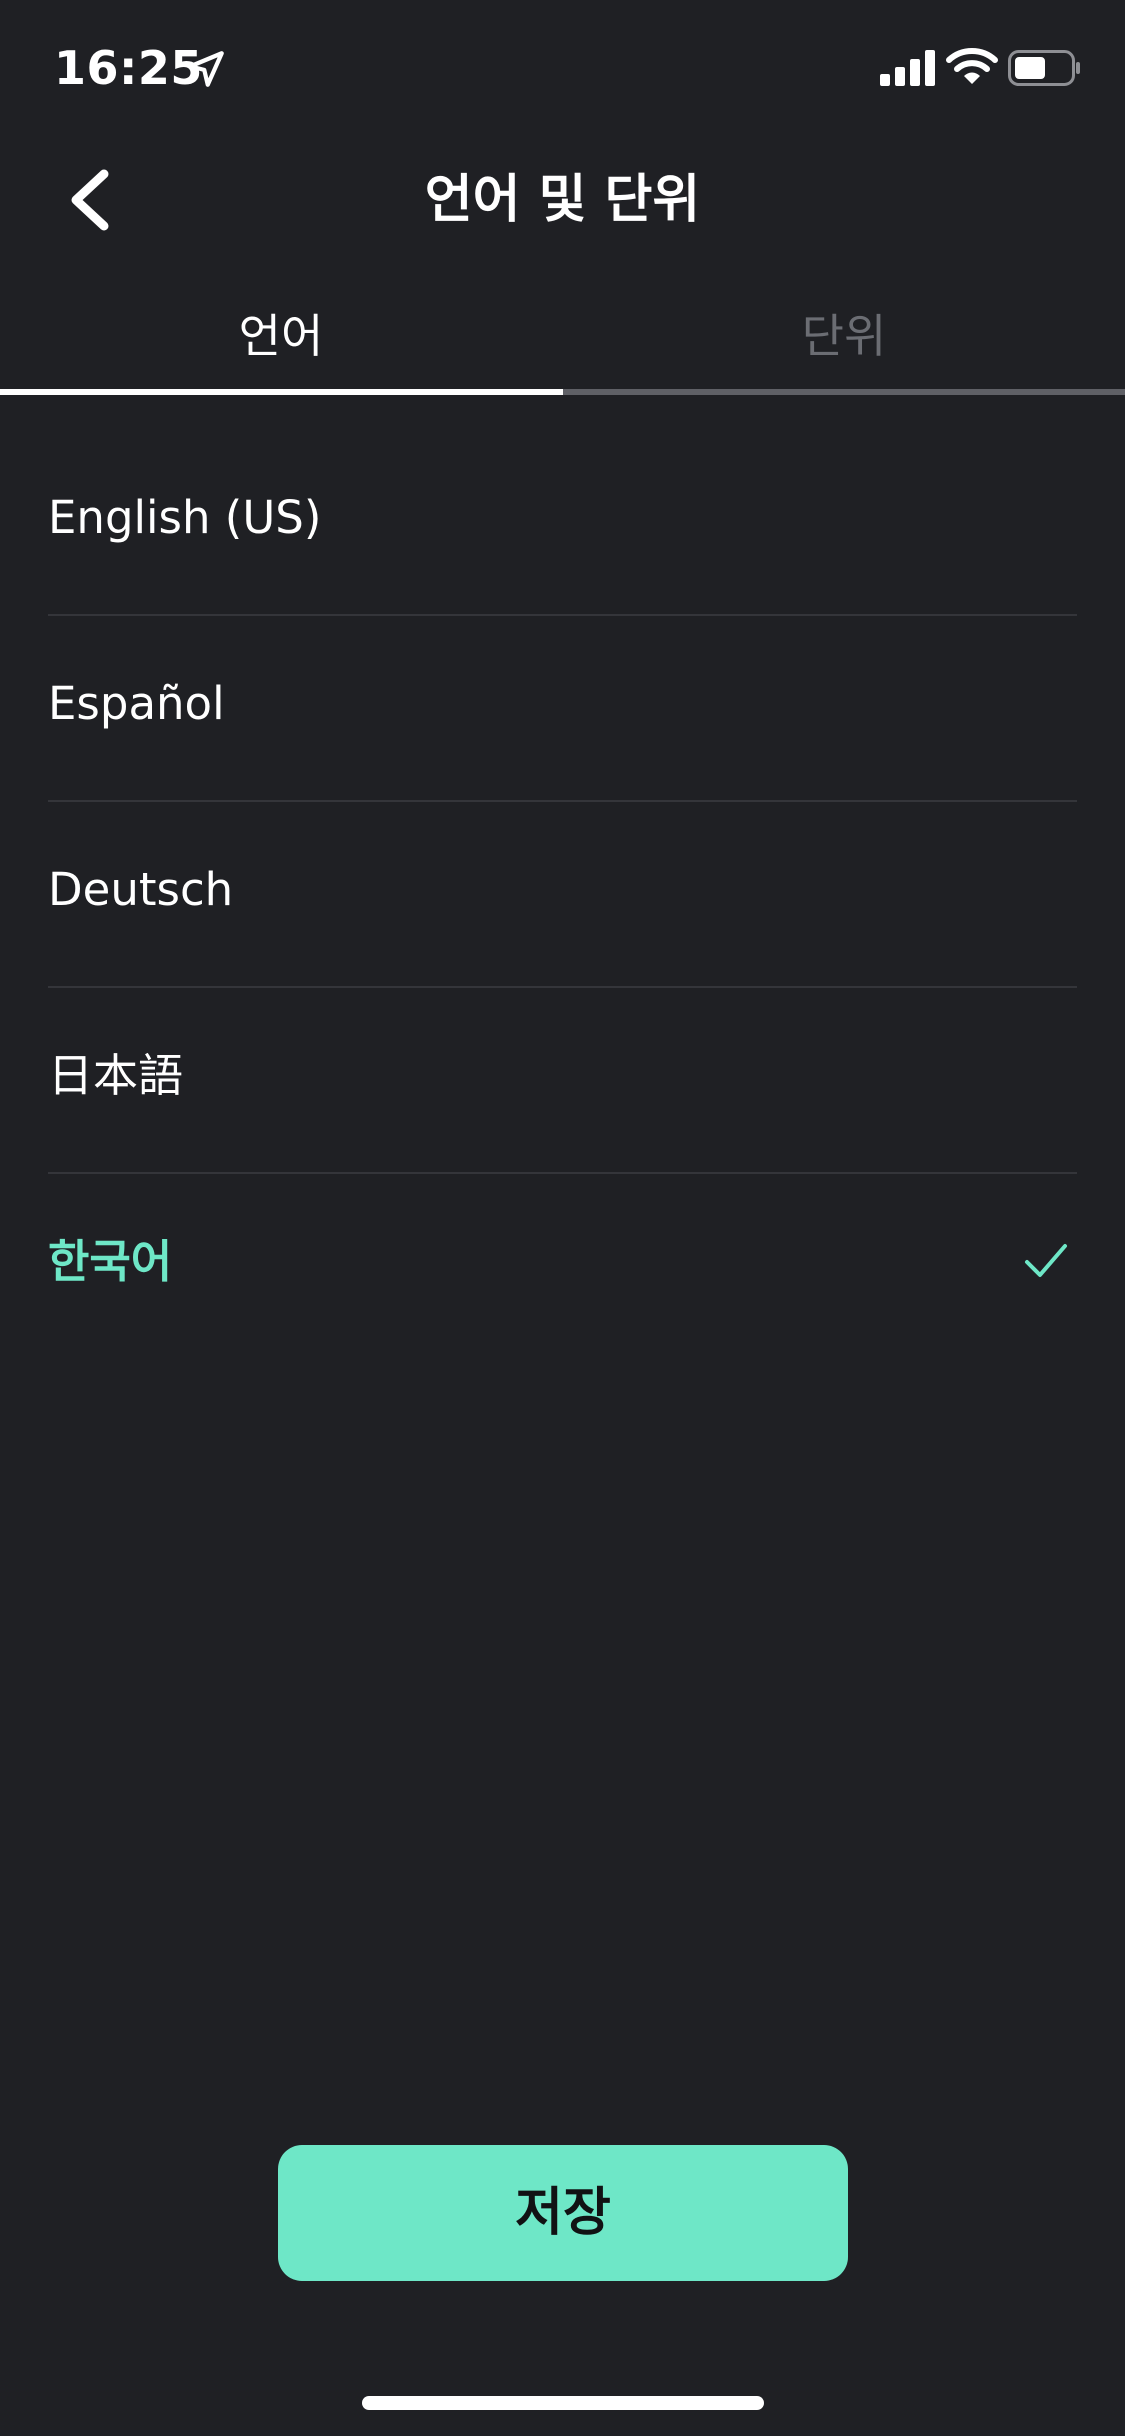  What do you see at coordinates (844, 344) in the screenshot?
I see `tab-units: 단위` at bounding box center [844, 344].